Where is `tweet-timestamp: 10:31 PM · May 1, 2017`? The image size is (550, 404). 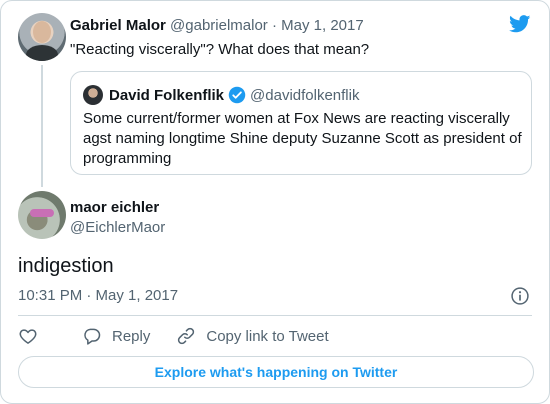
tweet-timestamp: 10:31 PM · May 1, 2017 is located at coordinates (98, 295).